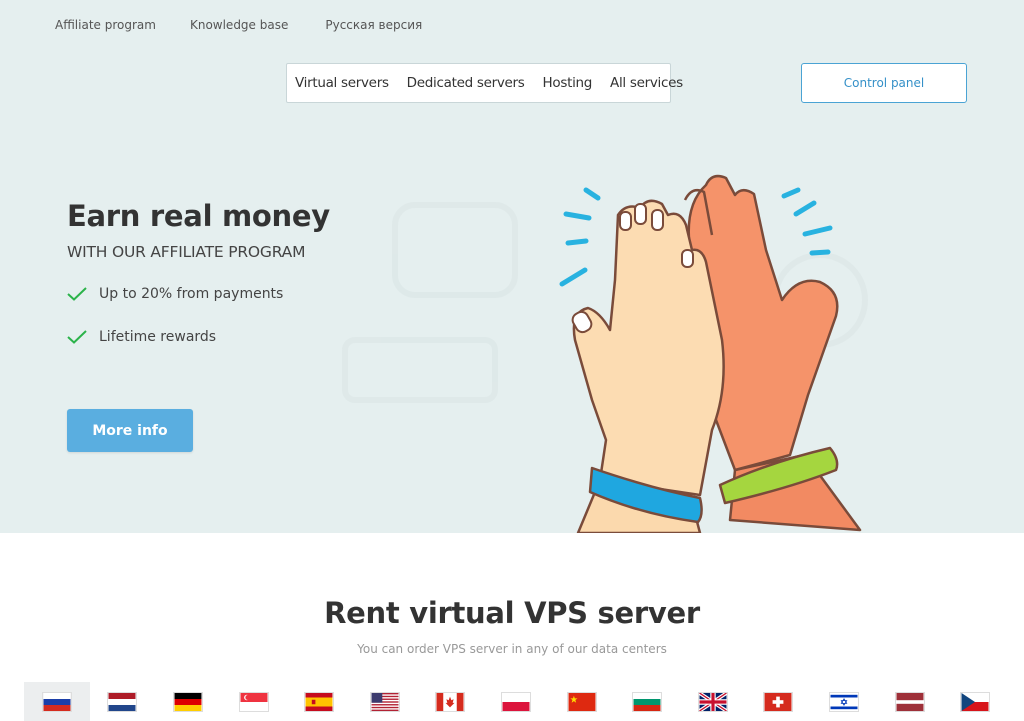  Describe the element at coordinates (198, 216) in the screenshot. I see `hero-title: Earn real money` at that location.